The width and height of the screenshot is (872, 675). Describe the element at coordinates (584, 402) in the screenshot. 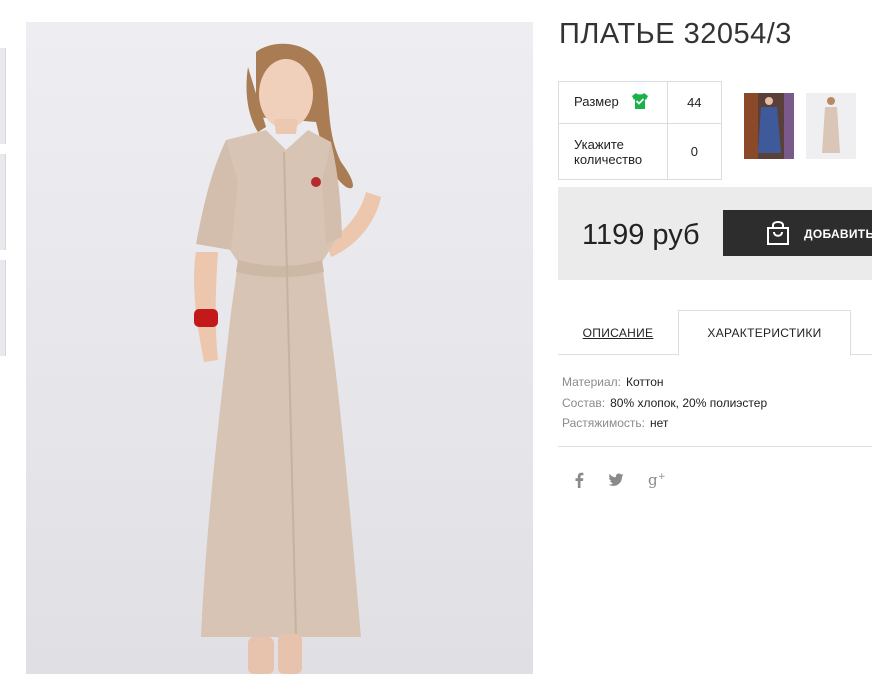

I see `spec-key: Состав:` at that location.